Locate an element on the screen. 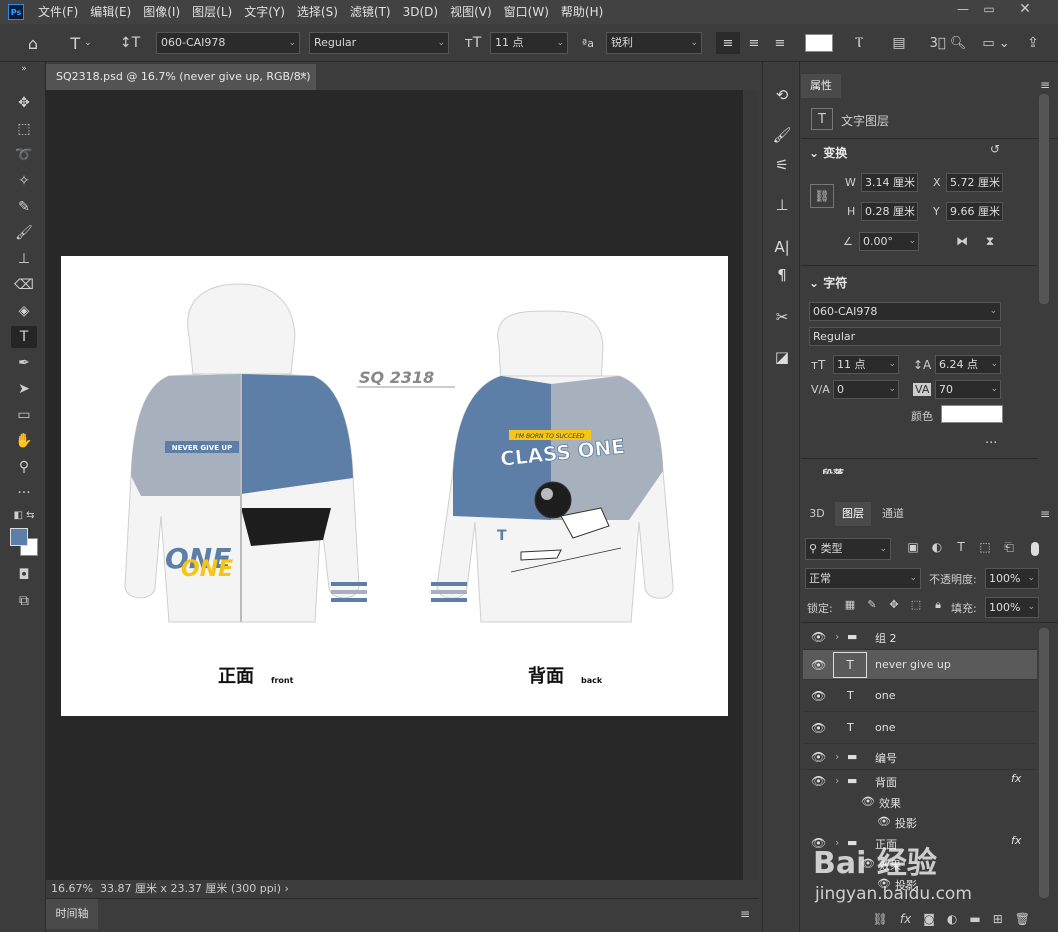 Image resolution: width=1058 pixels, height=932 pixels. flip-horizontal-icon: ⧓ is located at coordinates (962, 241).